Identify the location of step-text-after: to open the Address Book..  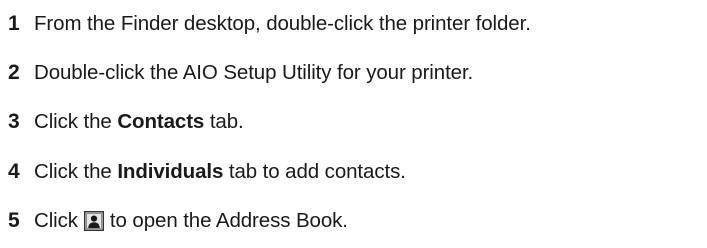
(228, 220).